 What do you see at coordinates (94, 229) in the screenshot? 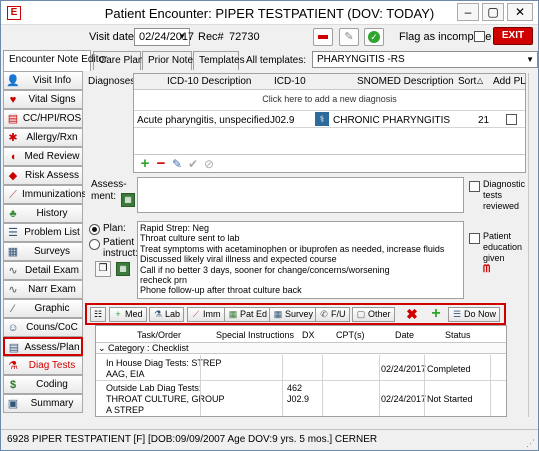
I see `plan-radio` at bounding box center [94, 229].